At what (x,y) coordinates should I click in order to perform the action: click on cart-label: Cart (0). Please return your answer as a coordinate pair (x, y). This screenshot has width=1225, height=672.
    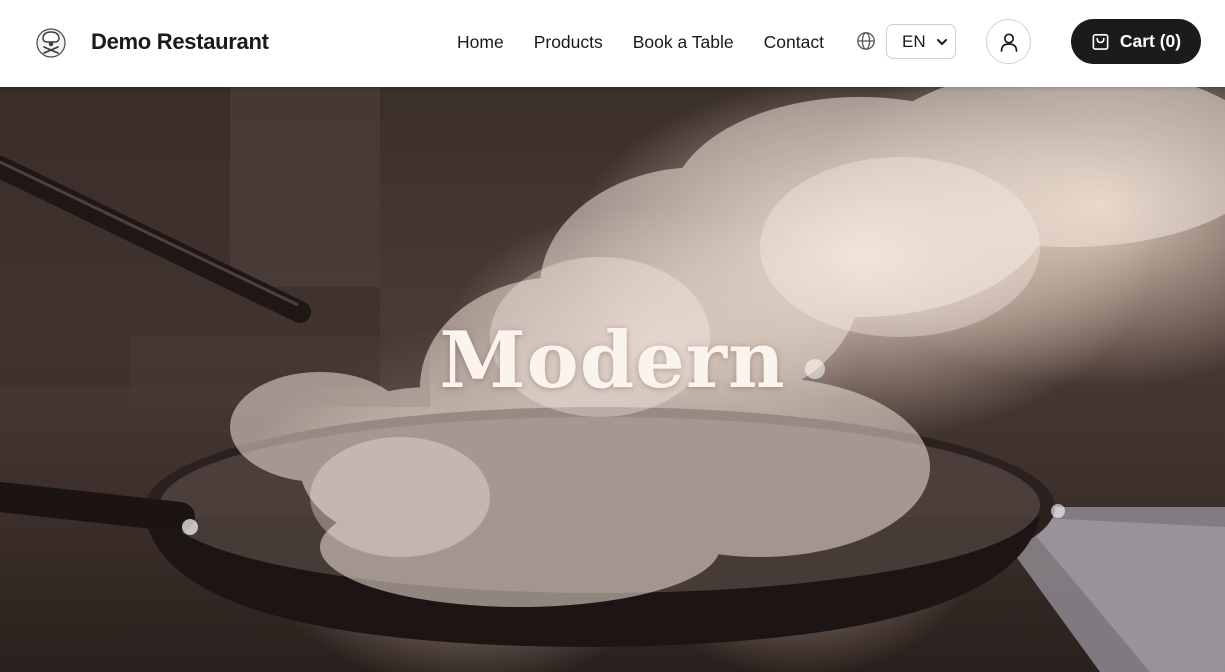
    Looking at the image, I should click on (1150, 41).